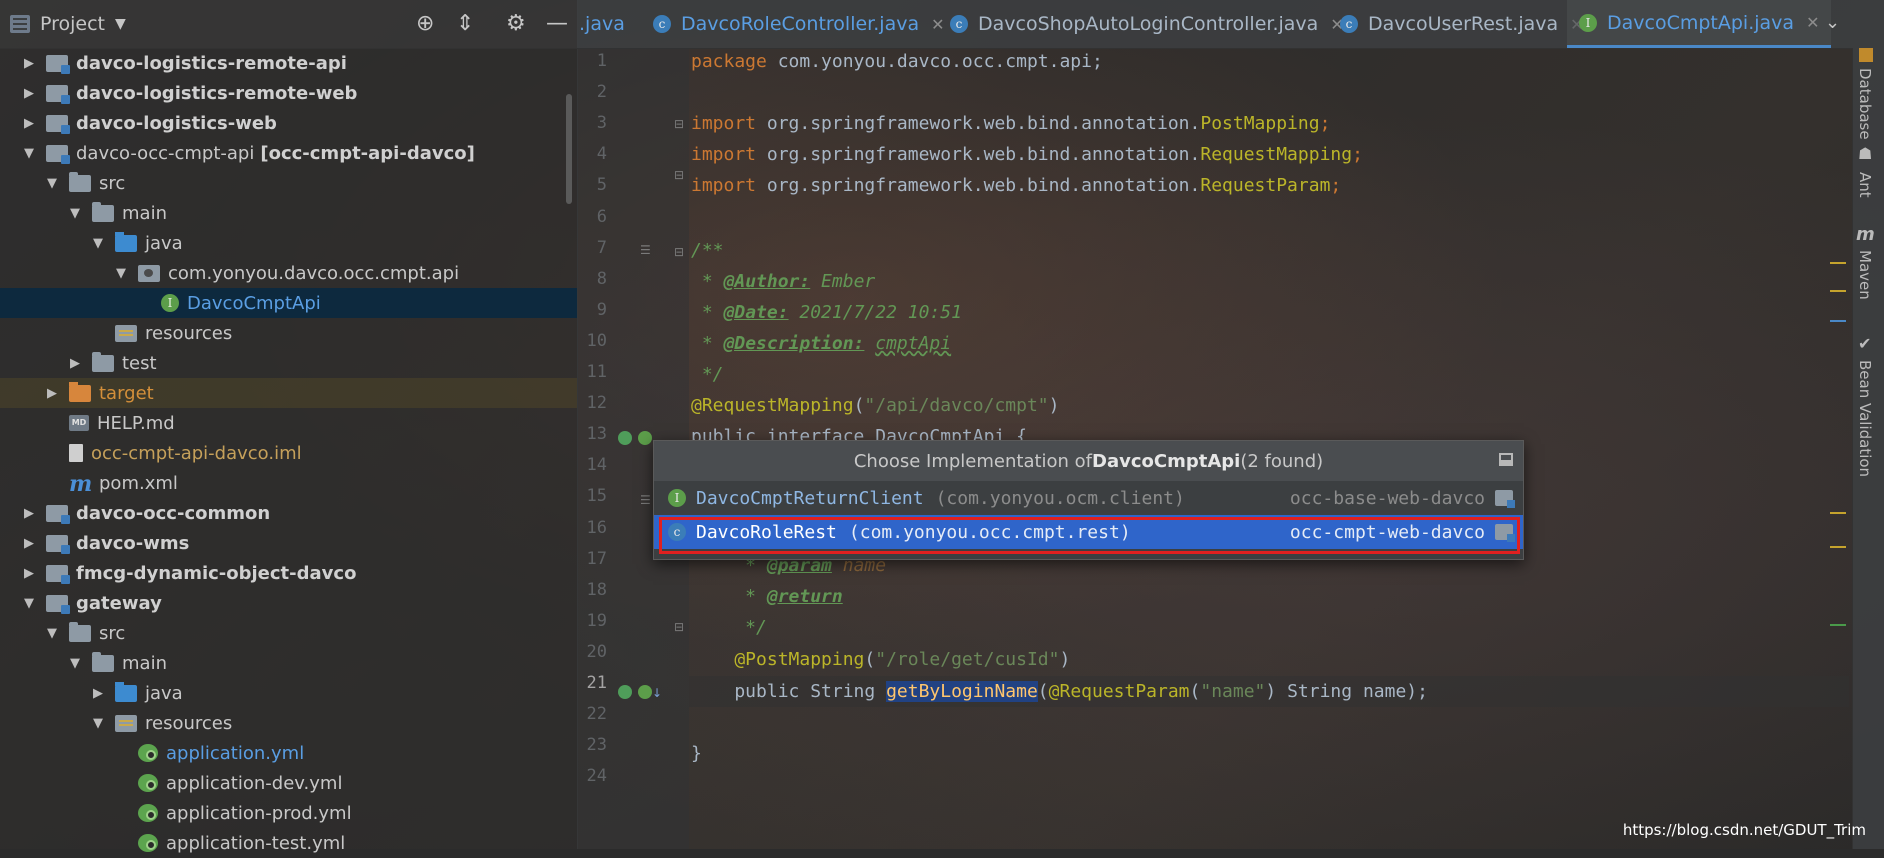 The height and width of the screenshot is (858, 1884). I want to click on tree-item: ▶occ-cmpt-api-davco.iml, so click(288, 453).